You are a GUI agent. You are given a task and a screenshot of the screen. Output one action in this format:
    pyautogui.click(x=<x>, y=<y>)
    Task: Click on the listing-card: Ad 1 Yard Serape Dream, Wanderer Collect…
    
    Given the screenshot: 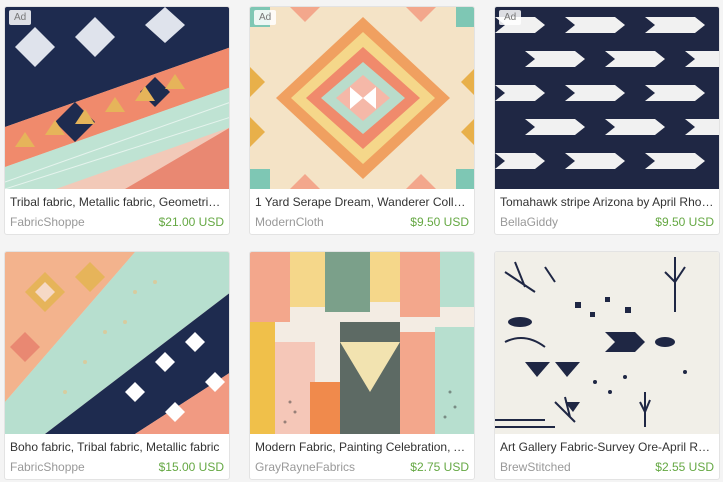 What is the action you would take?
    pyautogui.click(x=362, y=120)
    